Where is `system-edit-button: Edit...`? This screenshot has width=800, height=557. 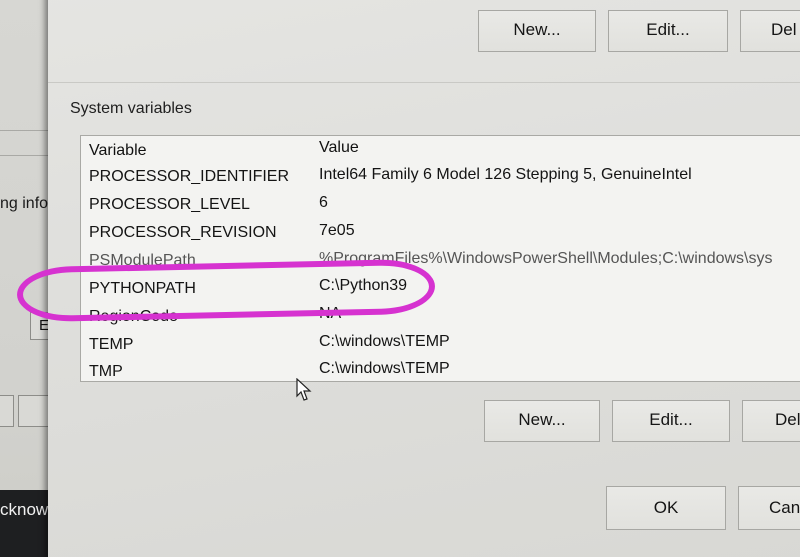 system-edit-button: Edit... is located at coordinates (671, 421).